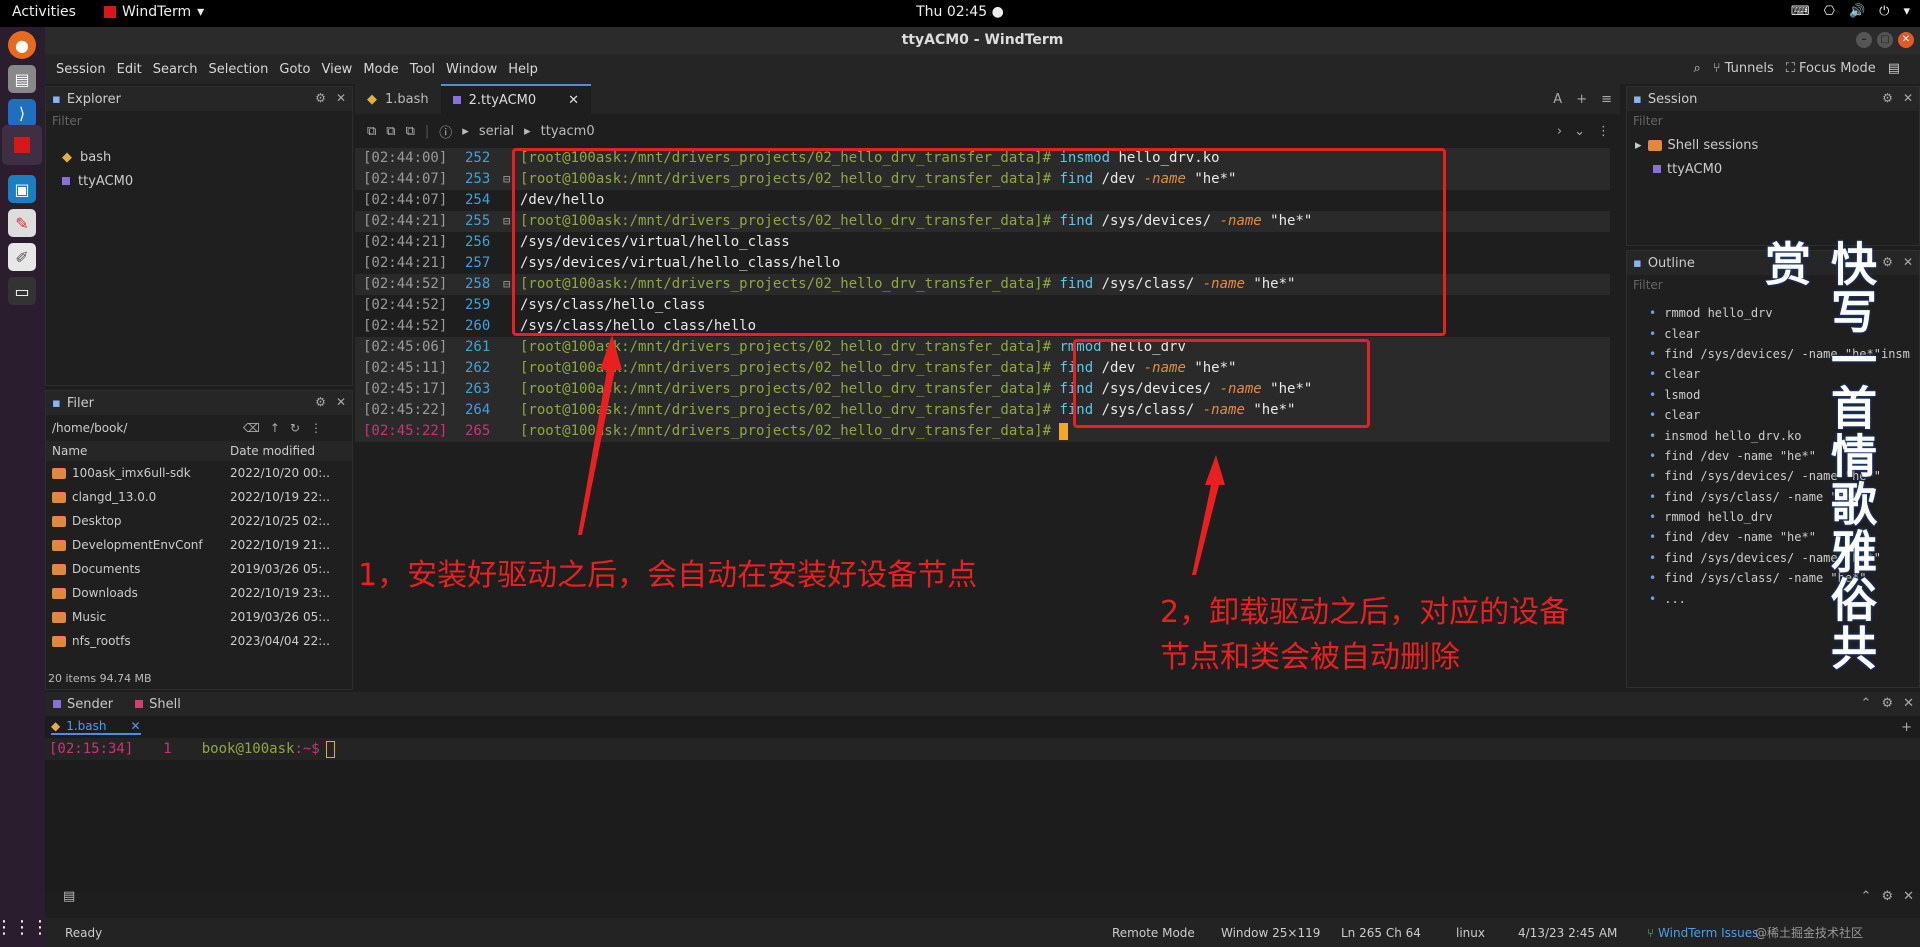 The width and height of the screenshot is (1920, 947). I want to click on close-button: ✕, so click(1906, 40).